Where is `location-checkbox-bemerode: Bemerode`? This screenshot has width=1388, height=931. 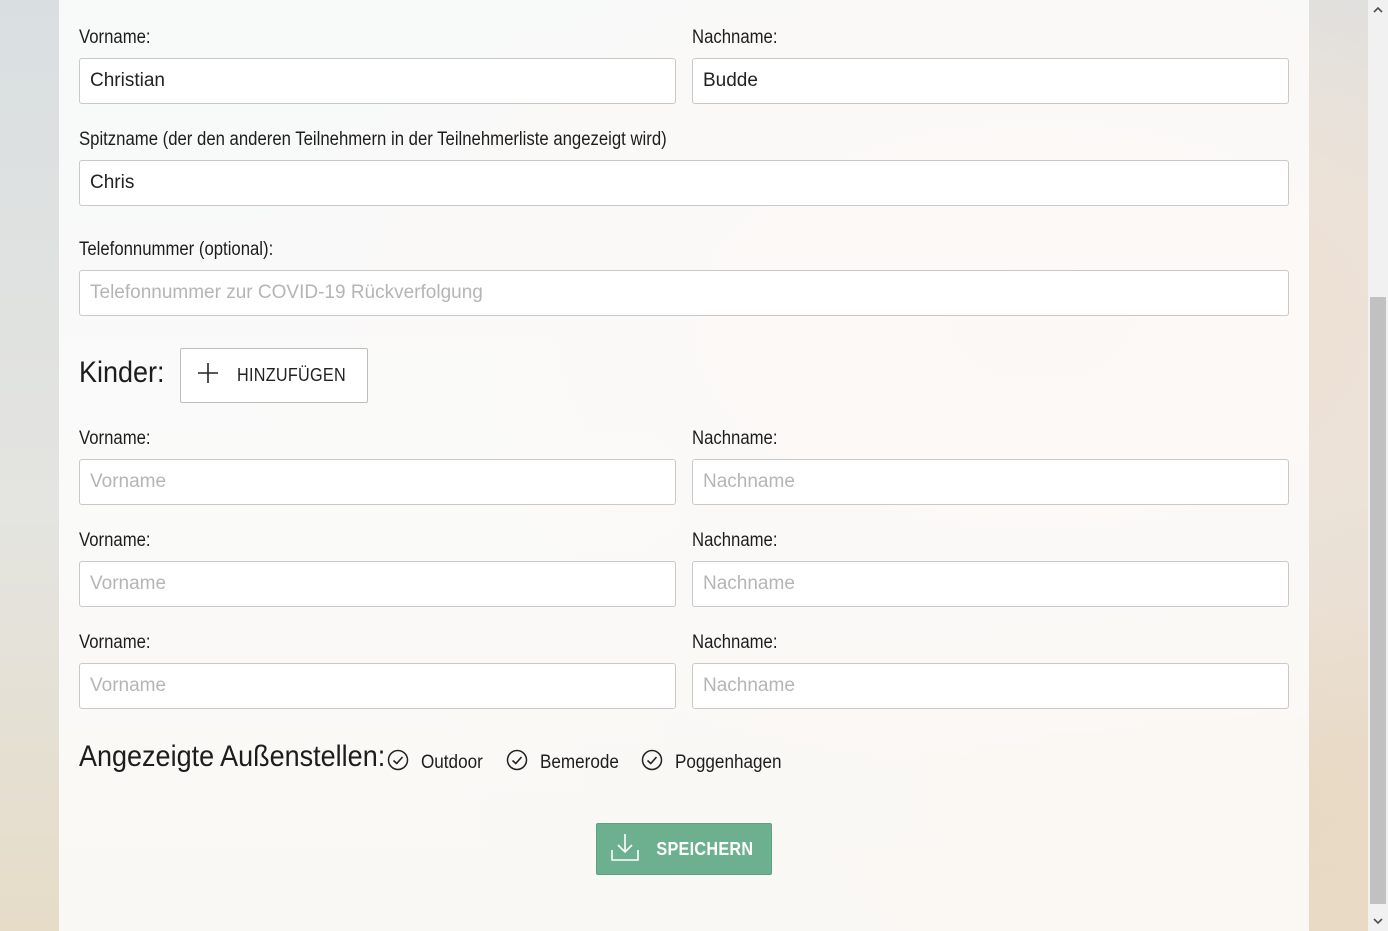 location-checkbox-bemerode: Bemerode is located at coordinates (567, 762).